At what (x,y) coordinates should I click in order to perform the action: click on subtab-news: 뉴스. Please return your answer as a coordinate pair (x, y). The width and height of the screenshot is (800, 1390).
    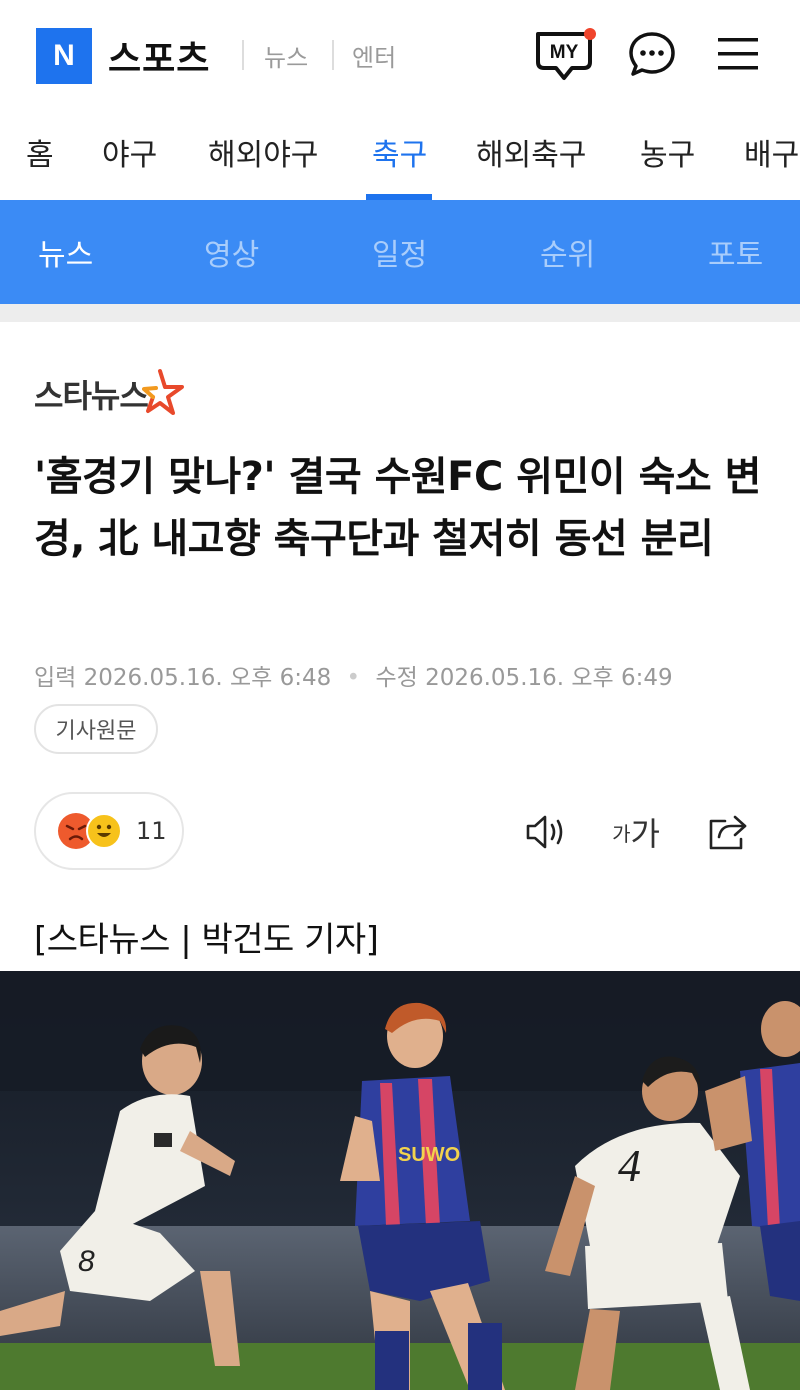
    Looking at the image, I should click on (65, 252).